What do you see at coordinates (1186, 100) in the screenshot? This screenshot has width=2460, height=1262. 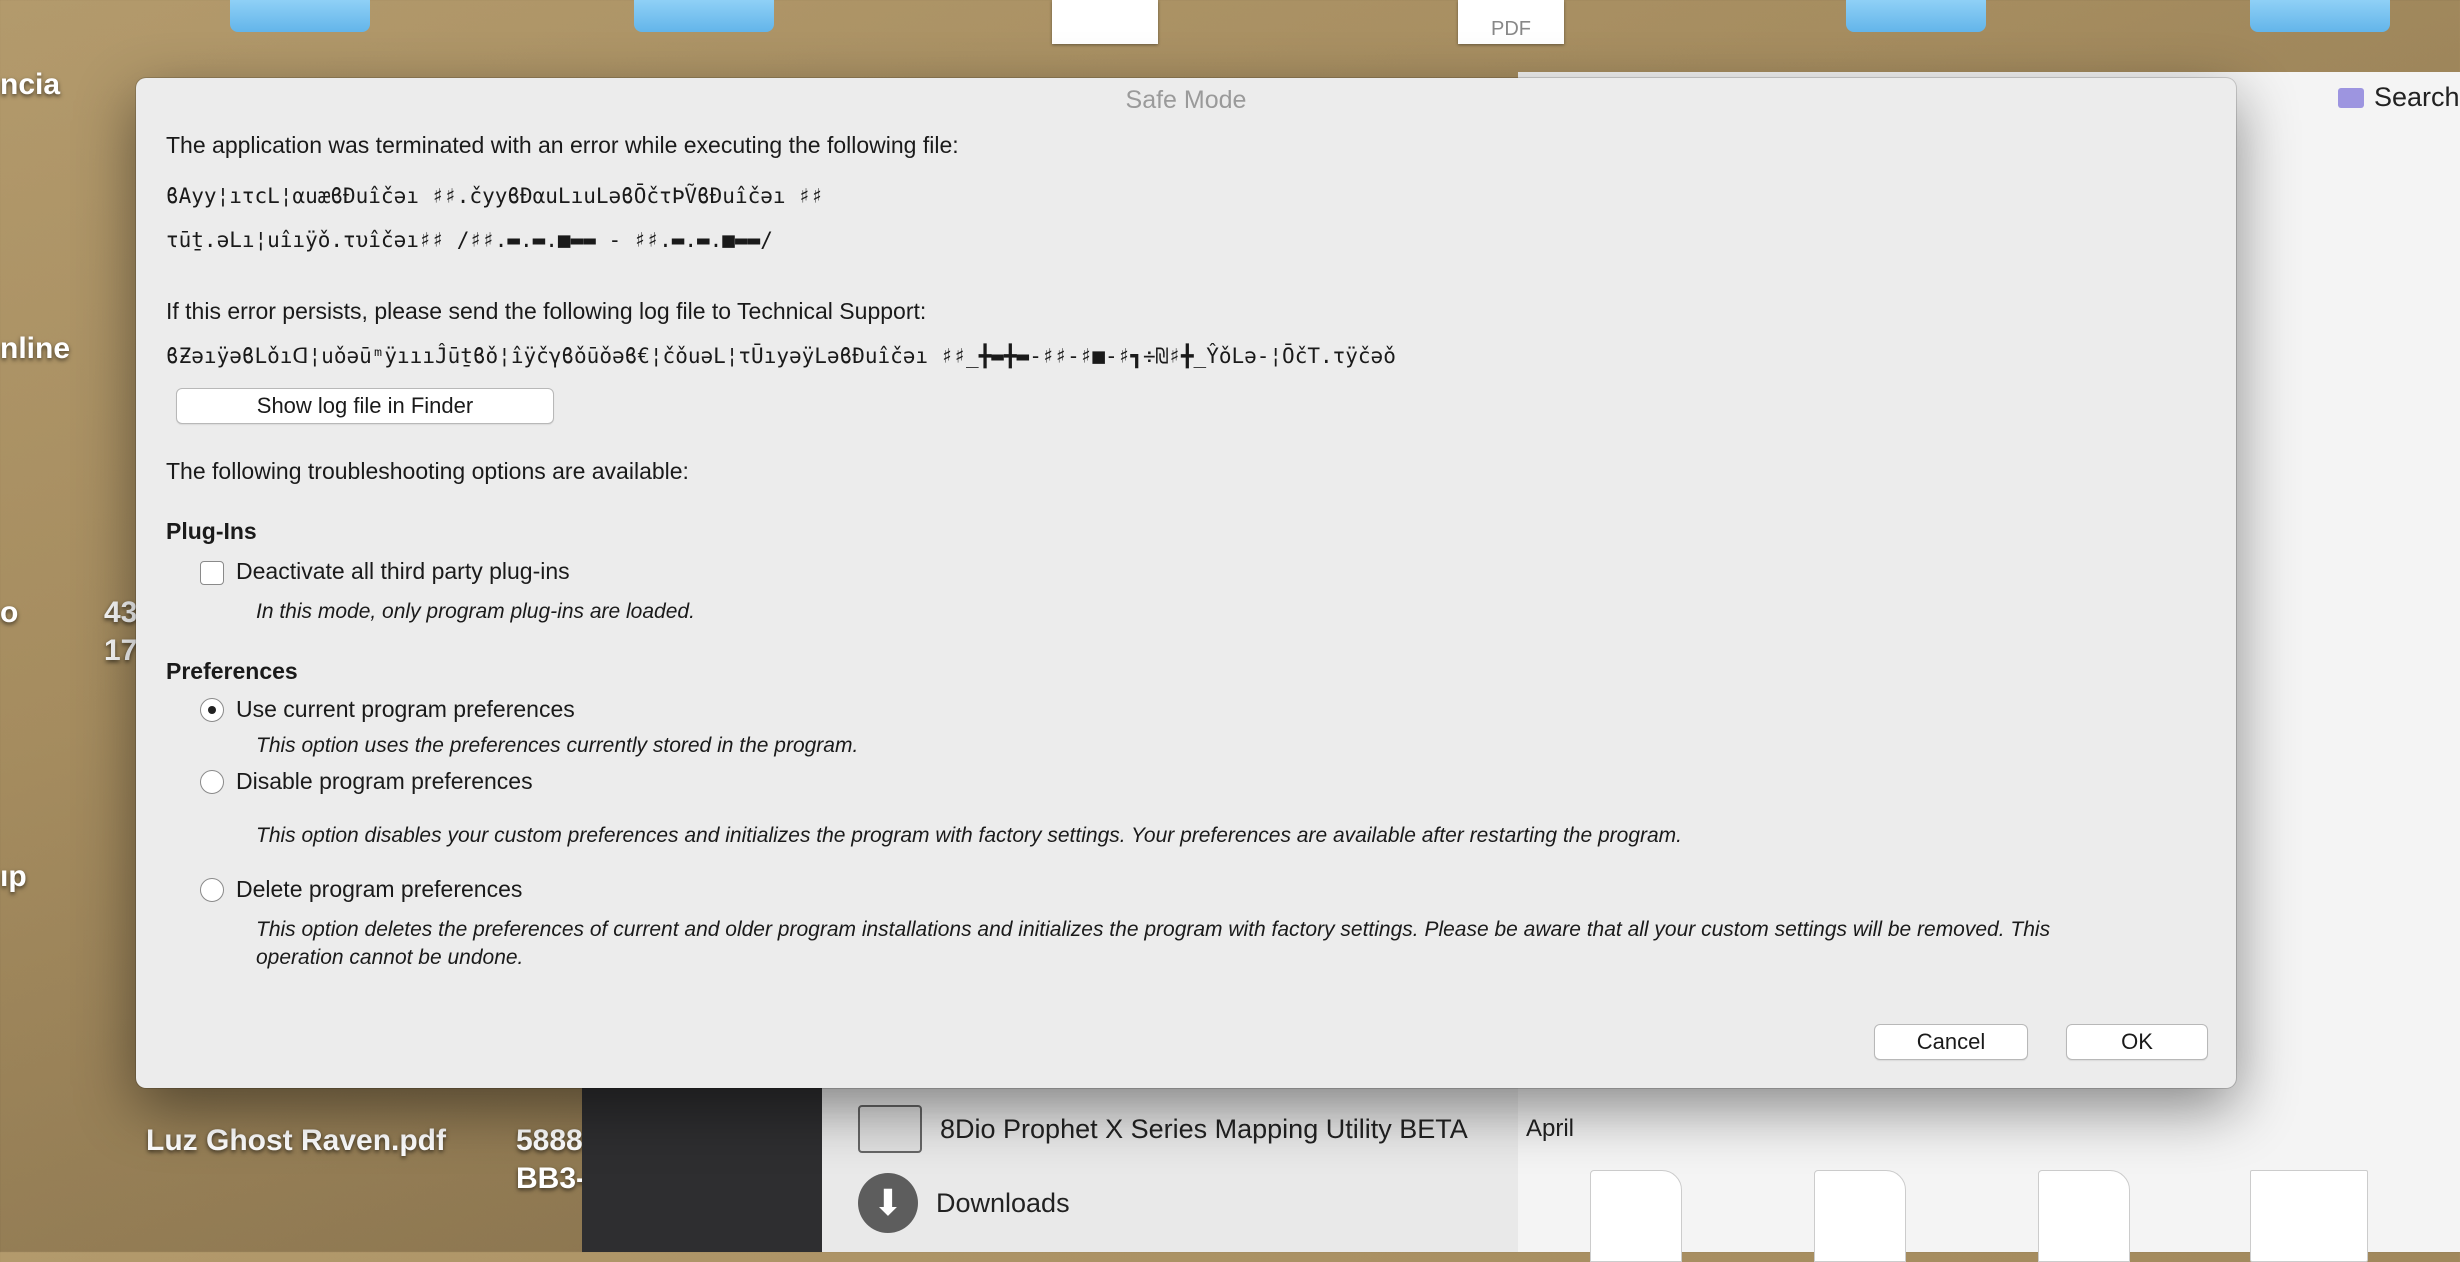 I see `dialog-title: Safe Mode` at bounding box center [1186, 100].